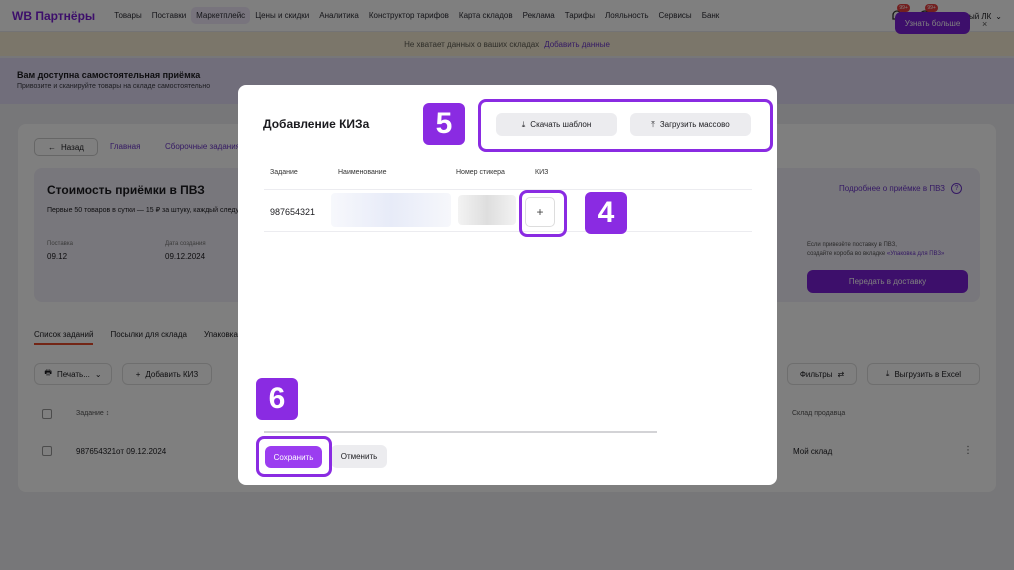 The image size is (1014, 570). What do you see at coordinates (284, 172) in the screenshot?
I see `col-task: Задание` at bounding box center [284, 172].